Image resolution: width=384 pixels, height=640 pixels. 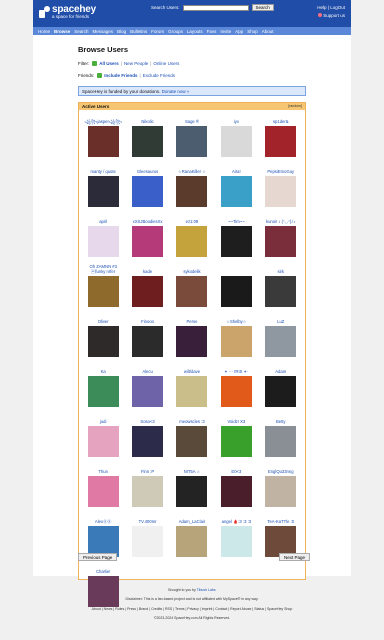 I want to click on user-card: judi, so click(x=103, y=438).